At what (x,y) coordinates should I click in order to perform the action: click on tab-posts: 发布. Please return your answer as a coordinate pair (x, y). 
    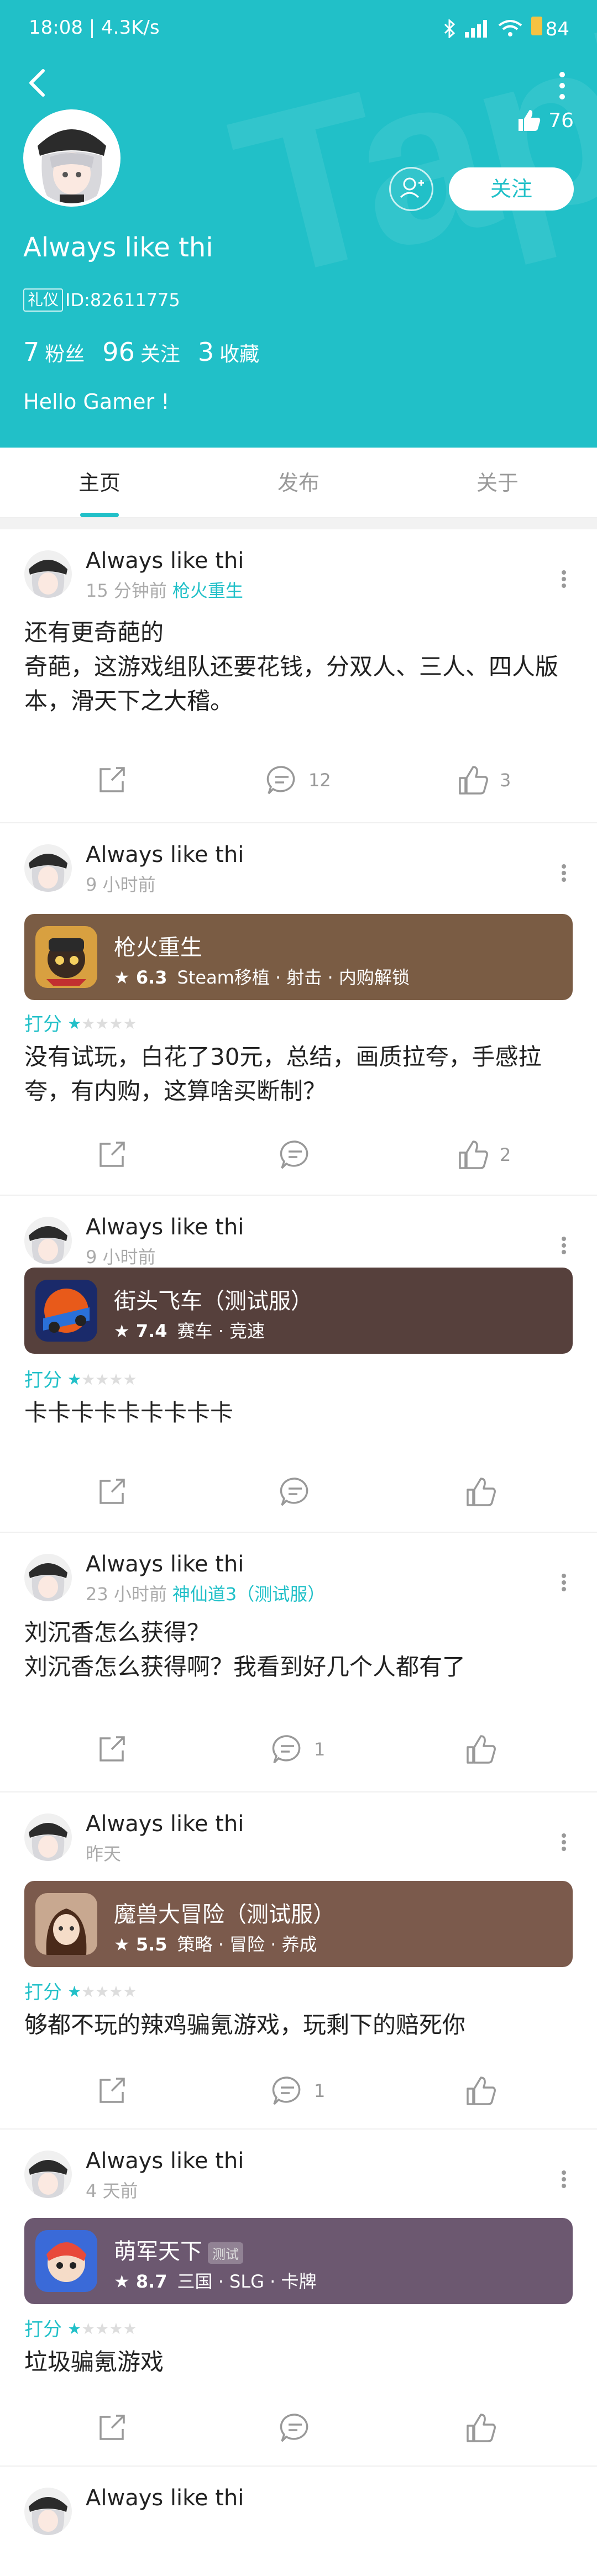
    Looking at the image, I should click on (298, 483).